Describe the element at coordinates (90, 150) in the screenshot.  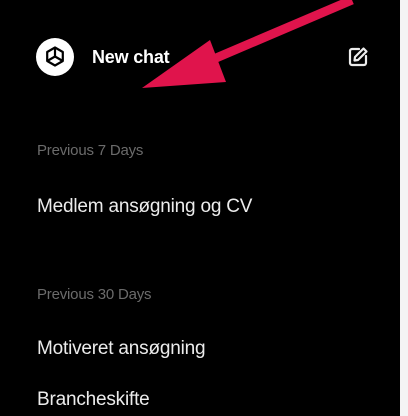
I see `section-heading-previous-7-days: Previous 7 Days` at that location.